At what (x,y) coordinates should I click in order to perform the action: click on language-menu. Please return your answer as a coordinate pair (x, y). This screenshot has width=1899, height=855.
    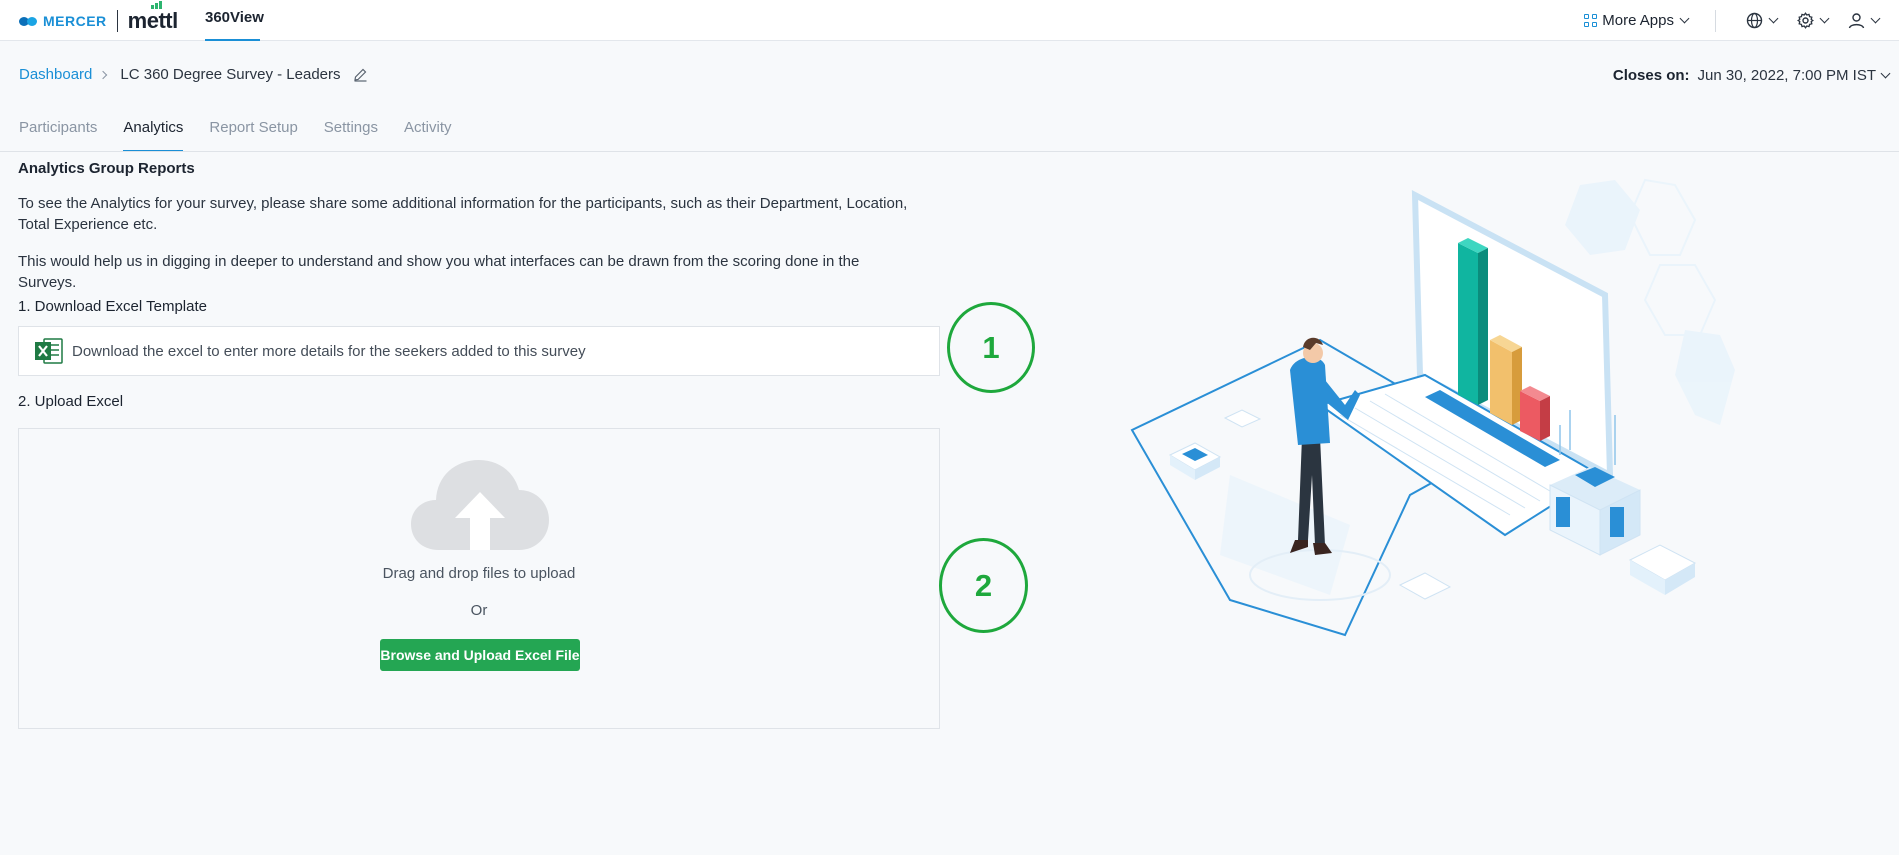
    Looking at the image, I should click on (1762, 20).